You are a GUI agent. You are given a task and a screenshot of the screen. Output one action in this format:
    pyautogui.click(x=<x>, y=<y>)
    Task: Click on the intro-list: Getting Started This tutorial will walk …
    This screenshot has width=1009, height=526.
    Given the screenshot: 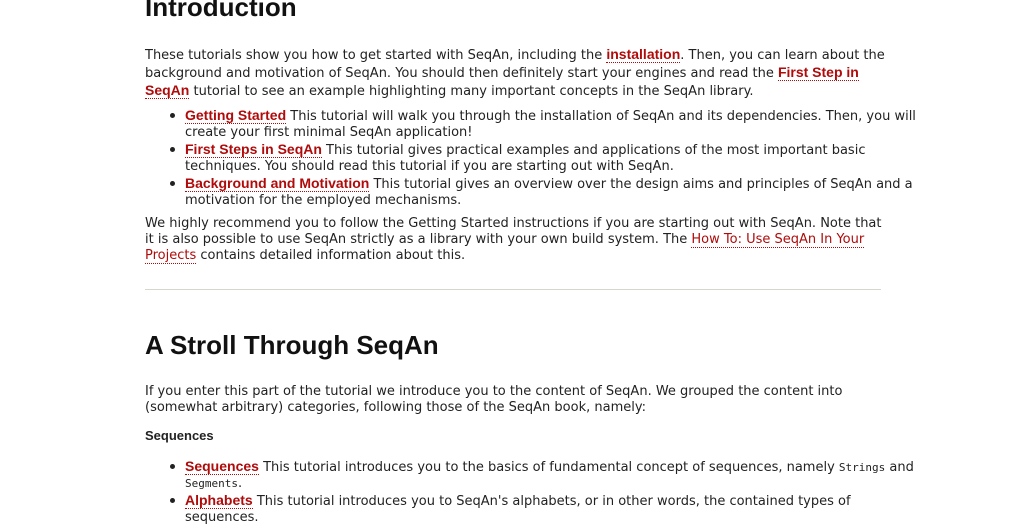 What is the action you would take?
    pyautogui.click(x=535, y=158)
    